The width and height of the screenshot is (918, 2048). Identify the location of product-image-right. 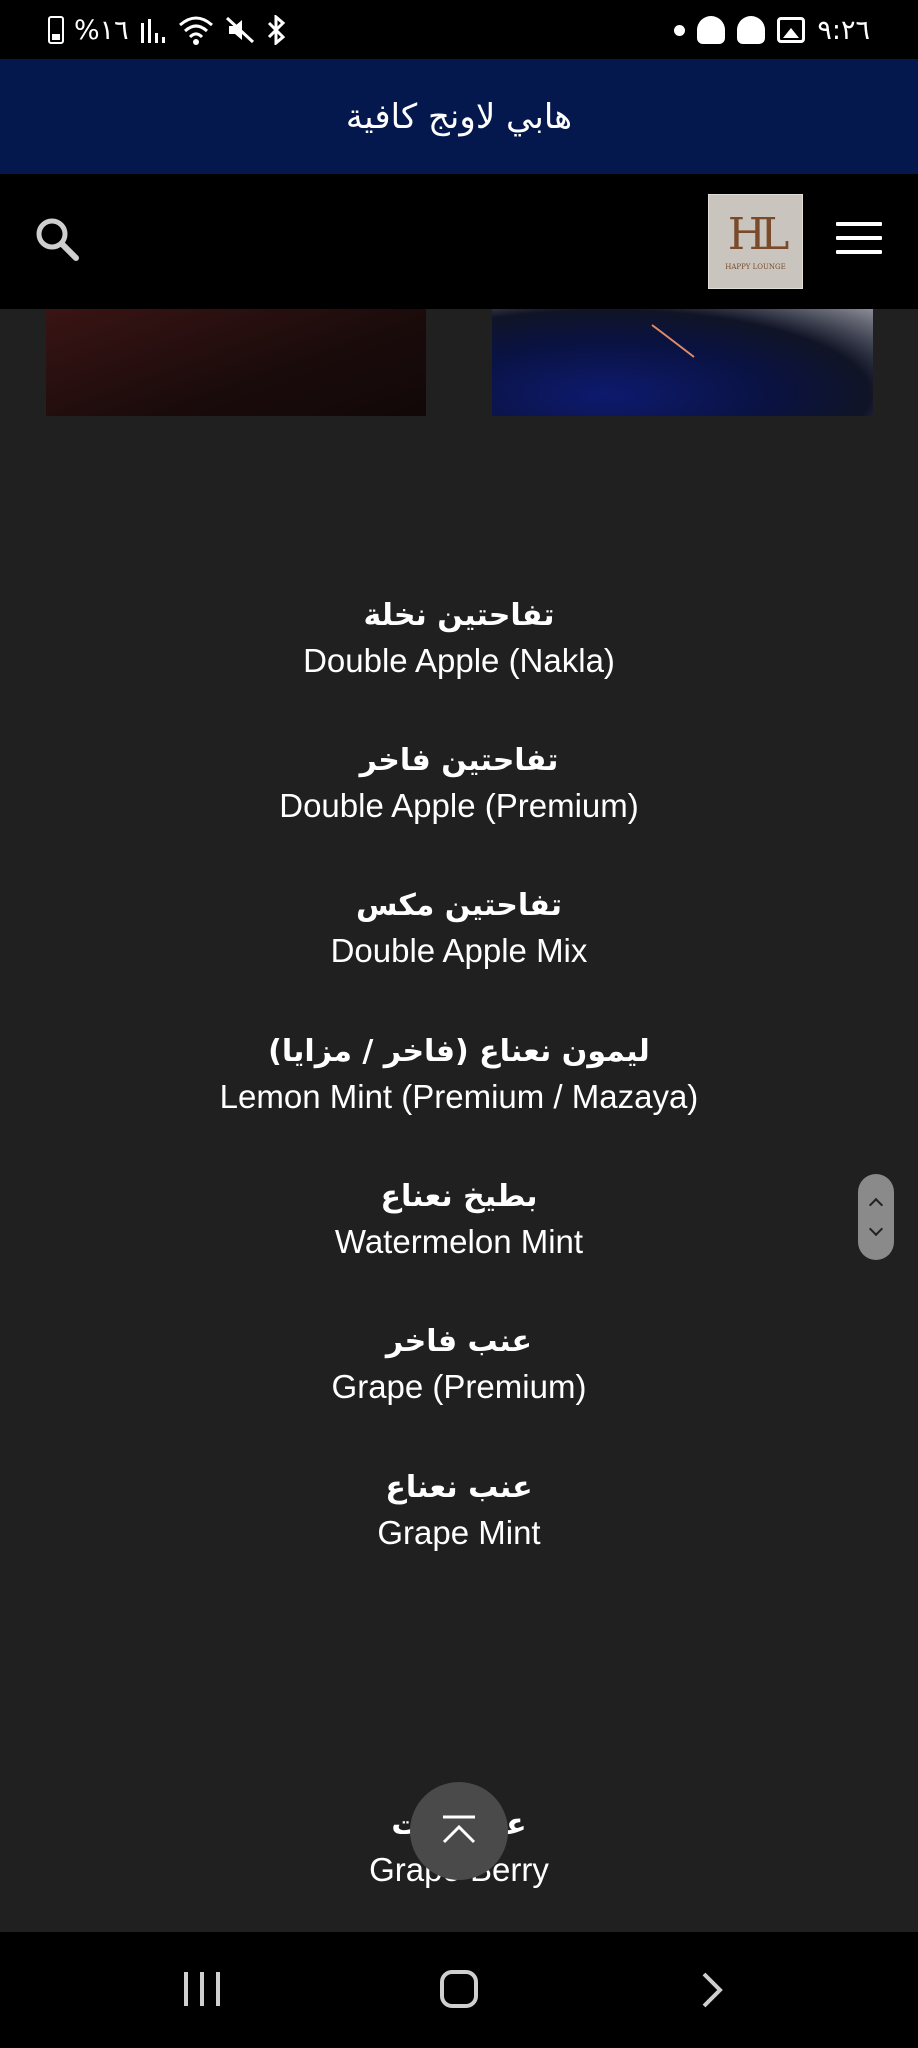
(682, 362).